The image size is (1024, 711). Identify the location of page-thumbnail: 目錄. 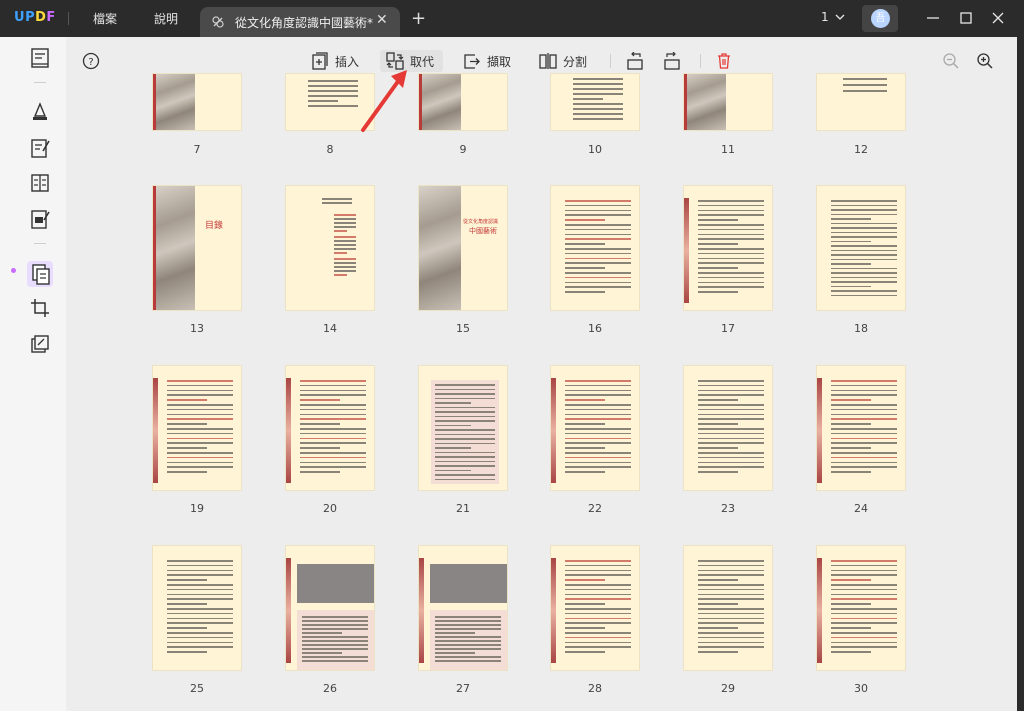
(197, 248).